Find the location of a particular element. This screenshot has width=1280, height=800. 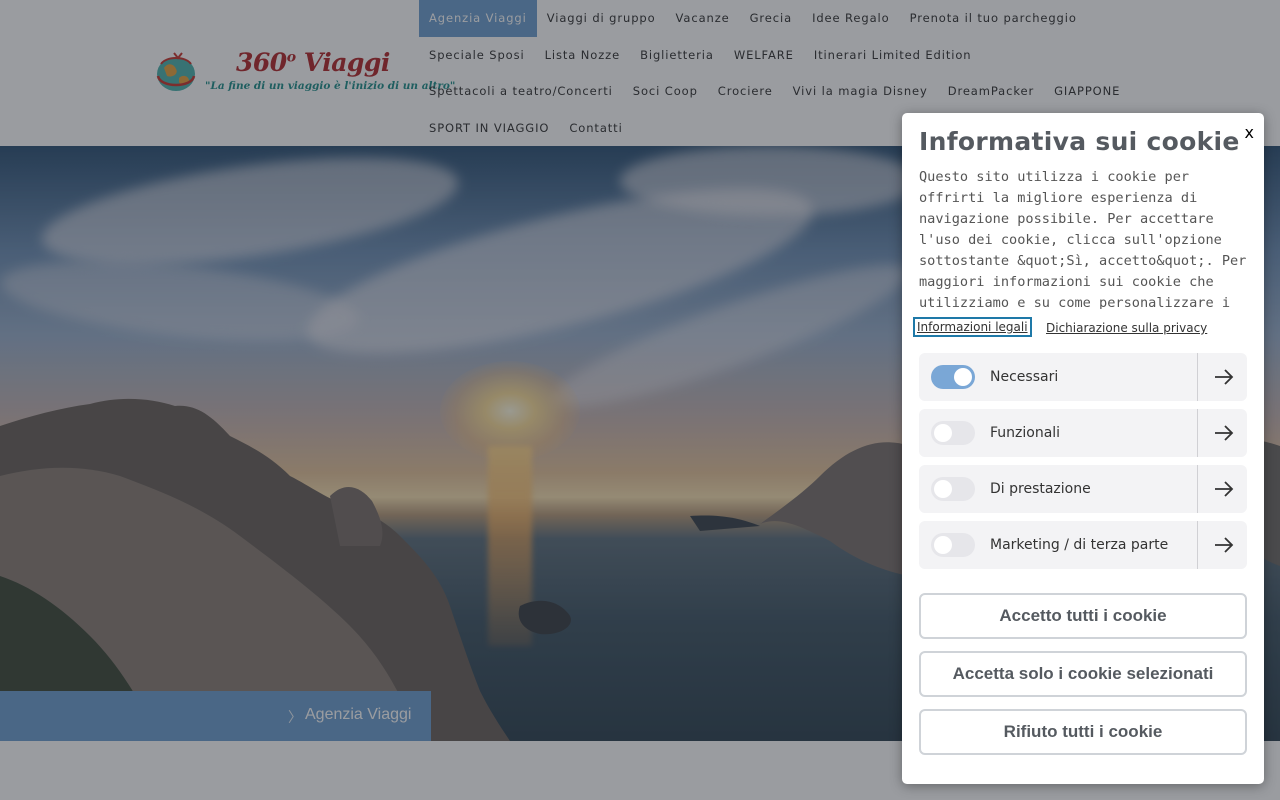

necessary-toggle is located at coordinates (953, 377).